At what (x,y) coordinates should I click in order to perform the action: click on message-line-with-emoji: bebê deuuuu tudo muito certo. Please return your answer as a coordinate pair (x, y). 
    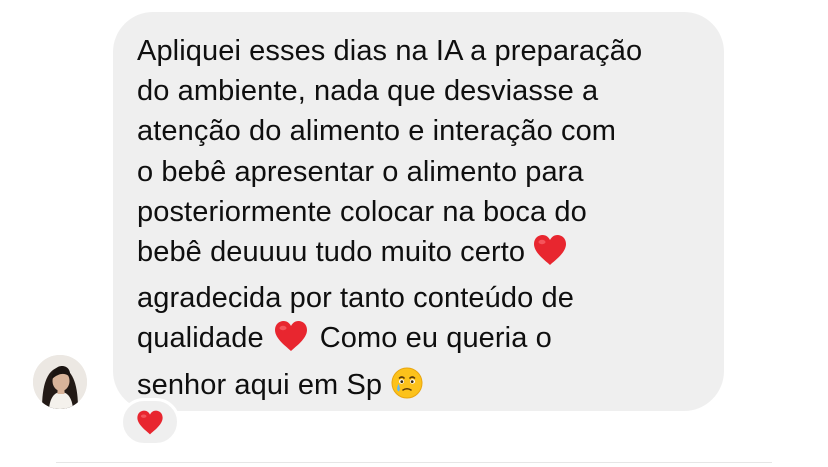
    Looking at the image, I should click on (418, 255).